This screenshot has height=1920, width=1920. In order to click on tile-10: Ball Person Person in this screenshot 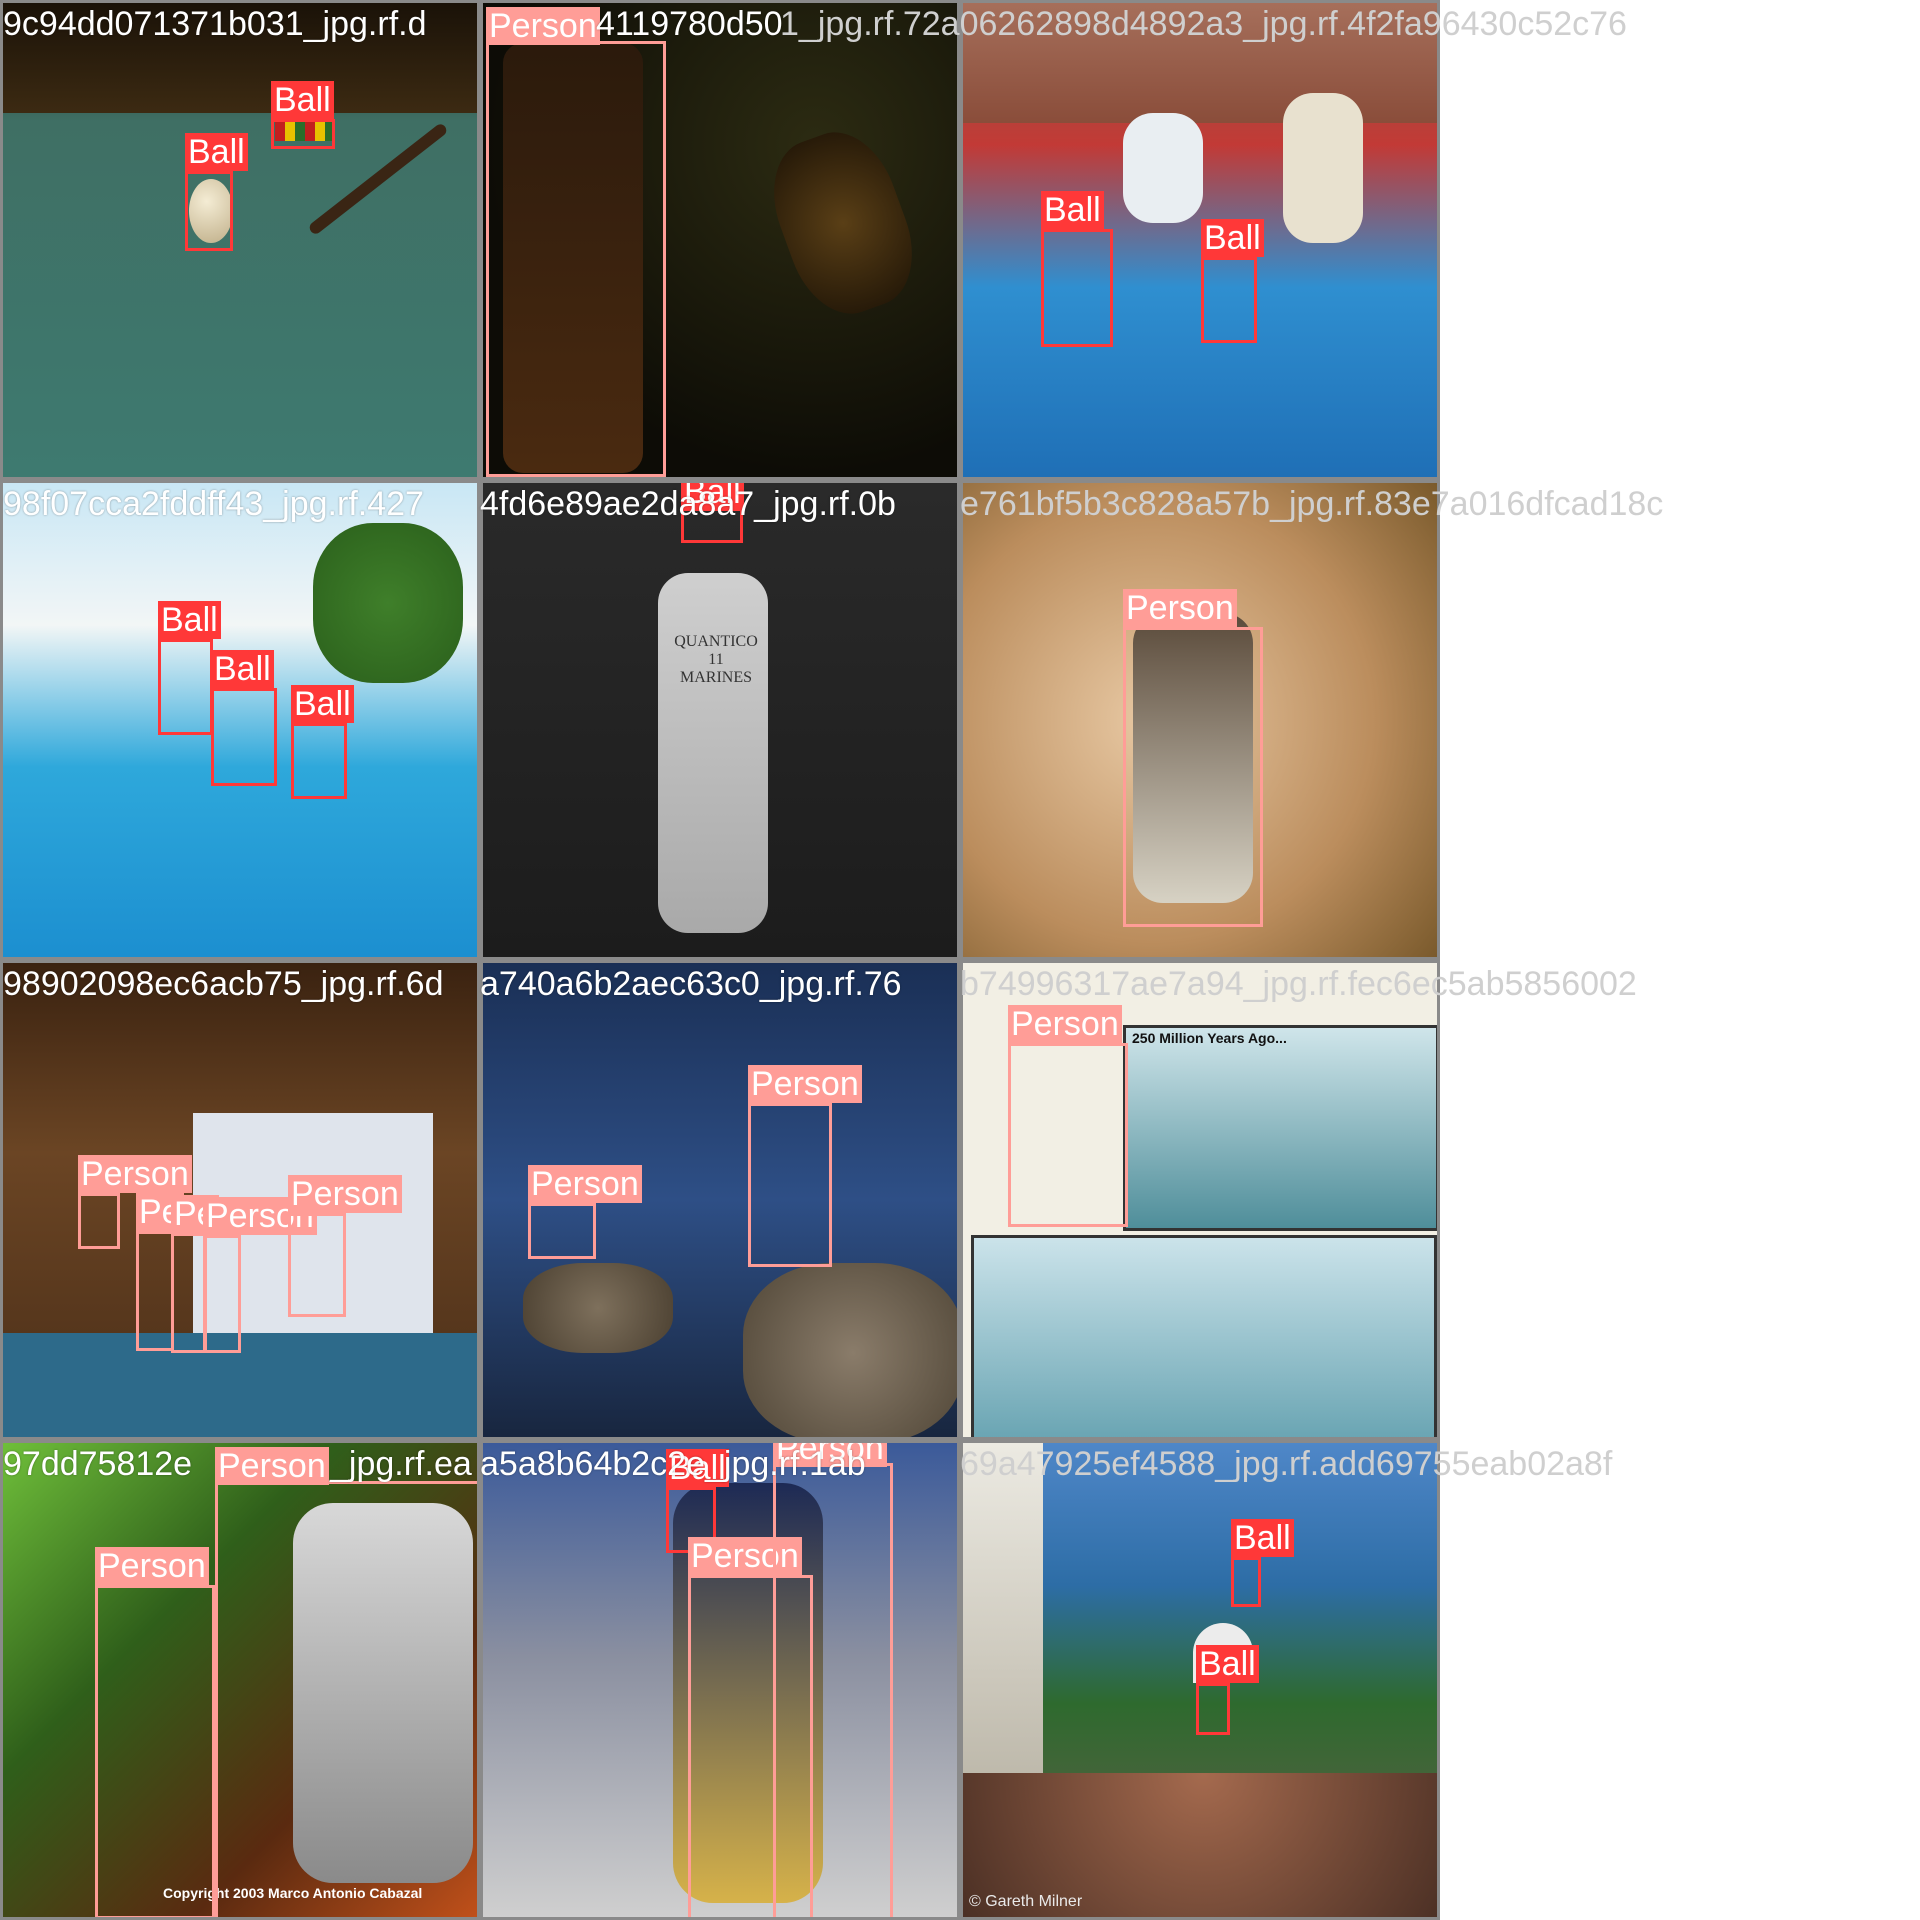, I will do `click(720, 1680)`.